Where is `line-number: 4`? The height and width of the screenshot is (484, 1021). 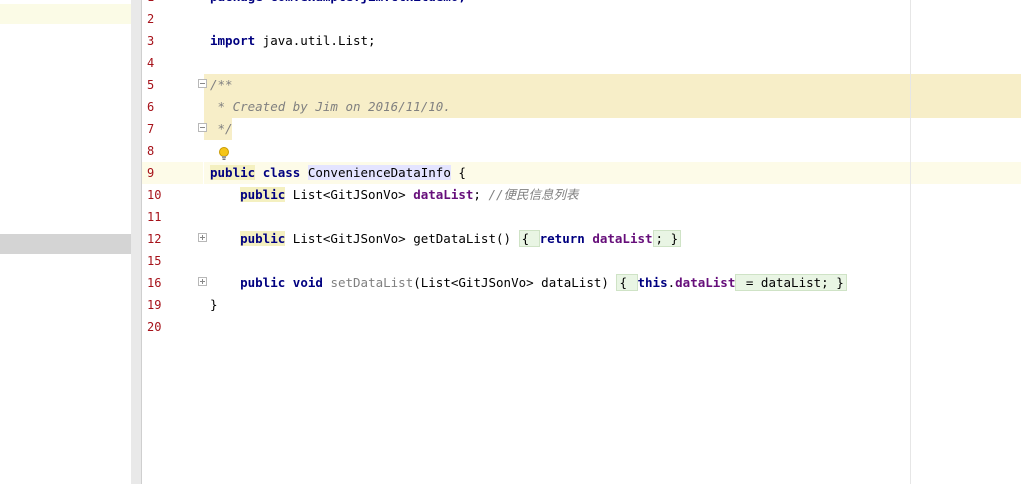
line-number: 4 is located at coordinates (162, 63).